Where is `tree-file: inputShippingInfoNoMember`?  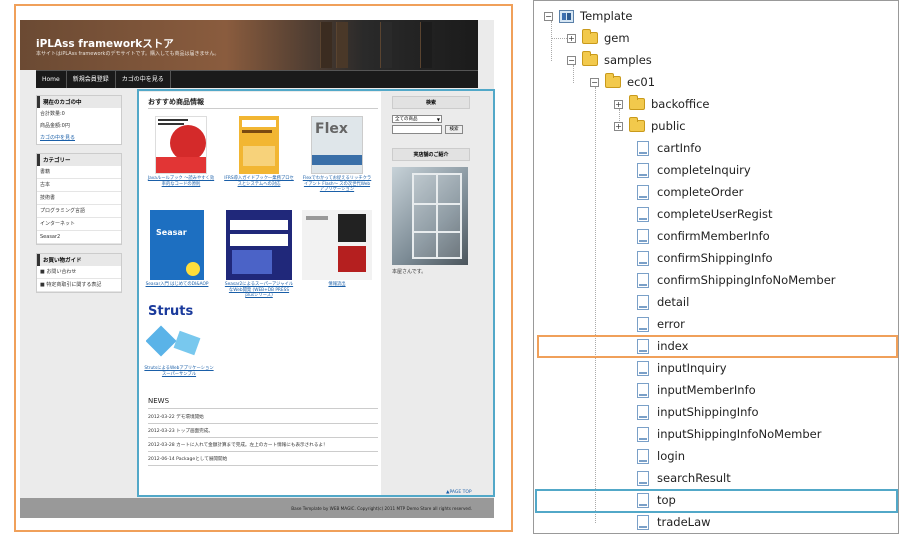
tree-file: inputShippingInfoNoMember is located at coordinates (729, 434).